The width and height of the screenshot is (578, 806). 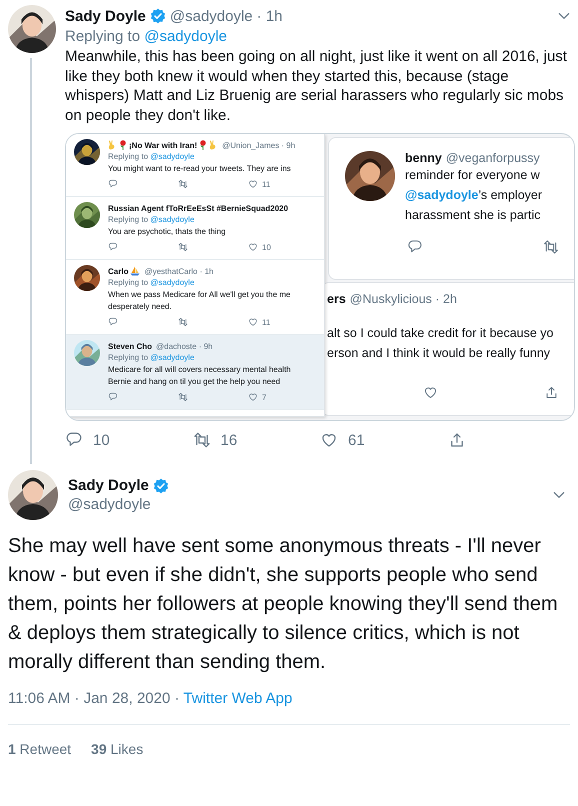 What do you see at coordinates (163, 145) in the screenshot?
I see `user-name: ¡No War with Iran!` at bounding box center [163, 145].